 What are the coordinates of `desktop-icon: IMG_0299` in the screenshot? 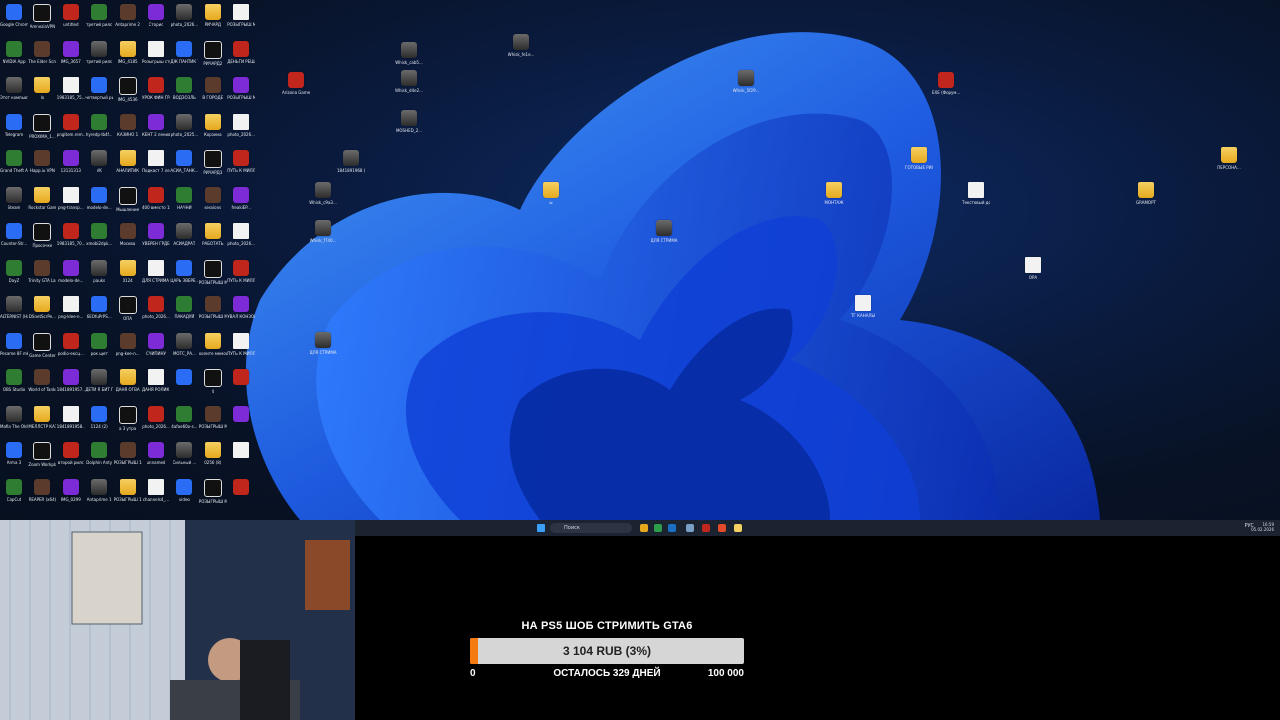 It's located at (71, 490).